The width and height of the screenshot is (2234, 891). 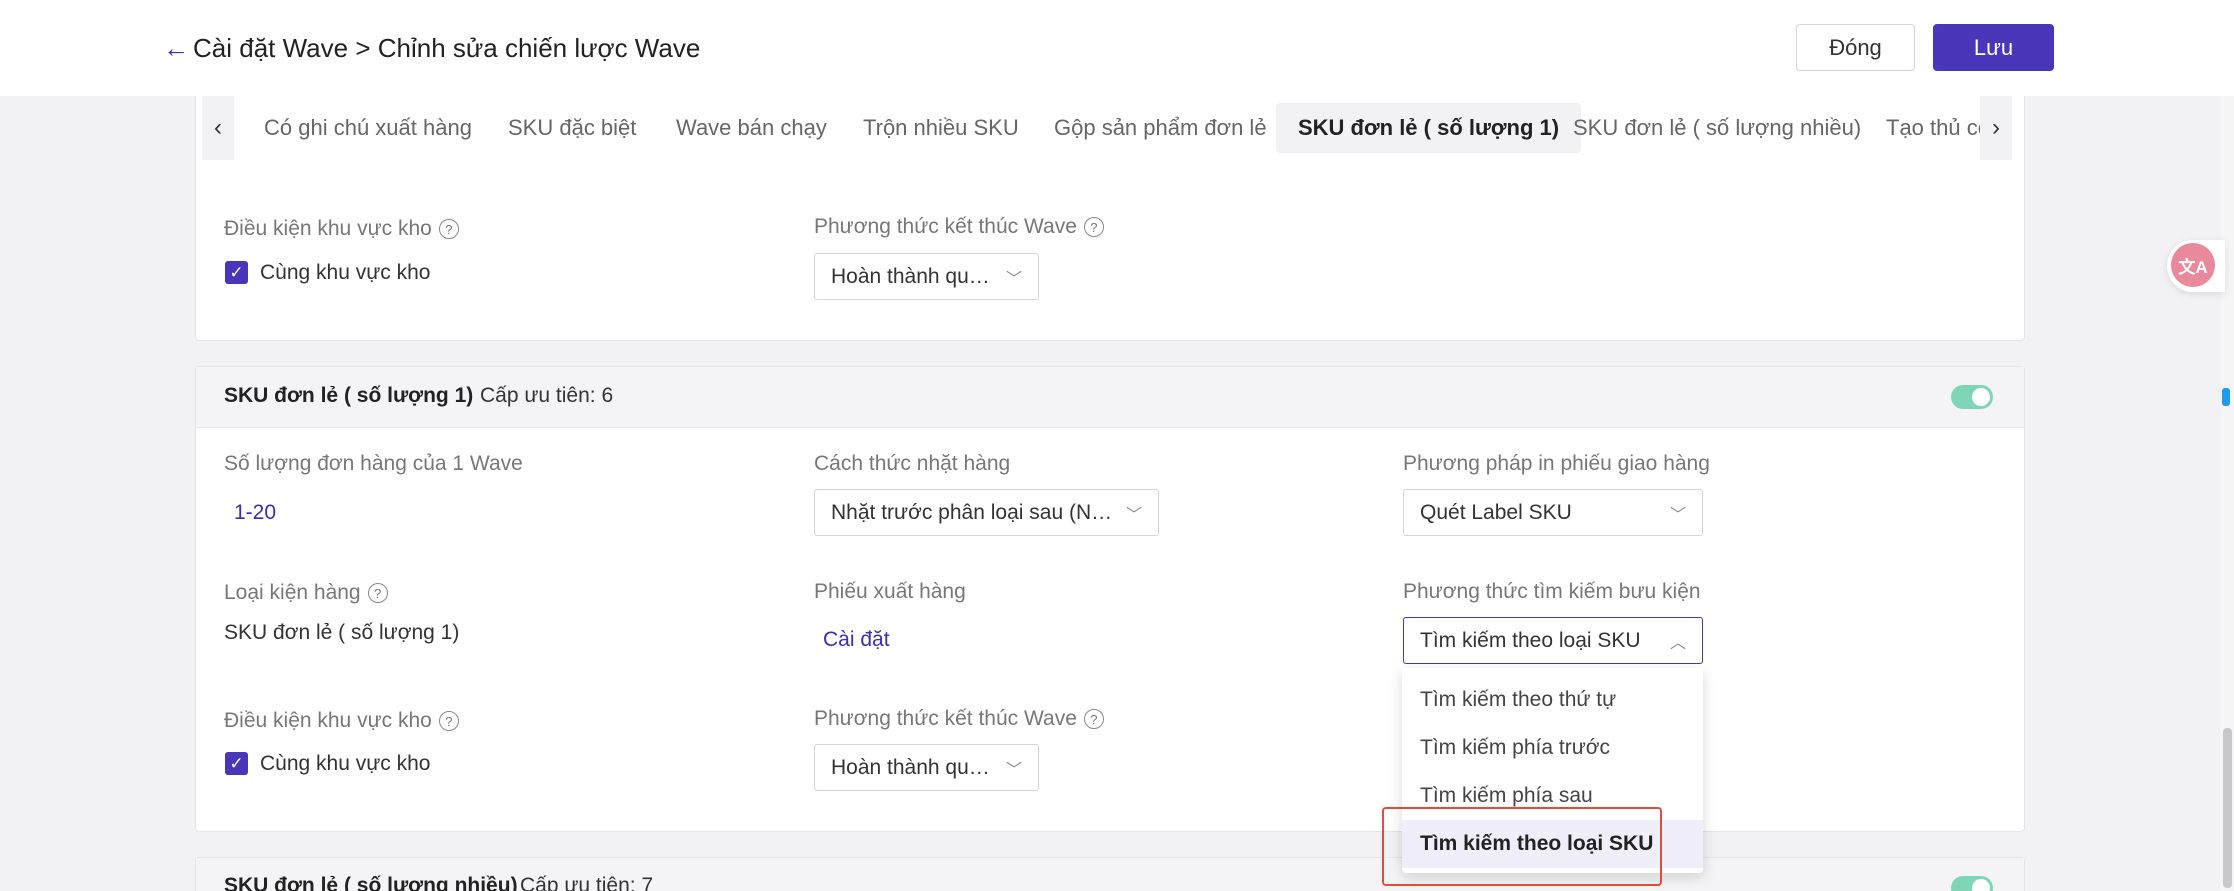 What do you see at coordinates (941, 128) in the screenshot?
I see `tab-mixed-sku: Trộn nhiều SKU` at bounding box center [941, 128].